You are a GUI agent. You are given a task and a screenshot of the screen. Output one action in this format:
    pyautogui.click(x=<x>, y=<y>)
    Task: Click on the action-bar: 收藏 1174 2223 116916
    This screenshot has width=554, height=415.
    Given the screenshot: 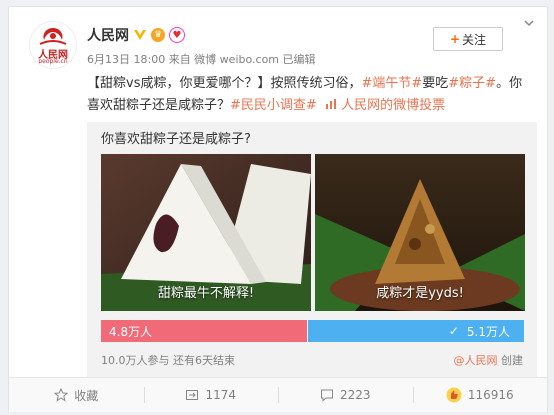 What is the action you would take?
    pyautogui.click(x=278, y=394)
    